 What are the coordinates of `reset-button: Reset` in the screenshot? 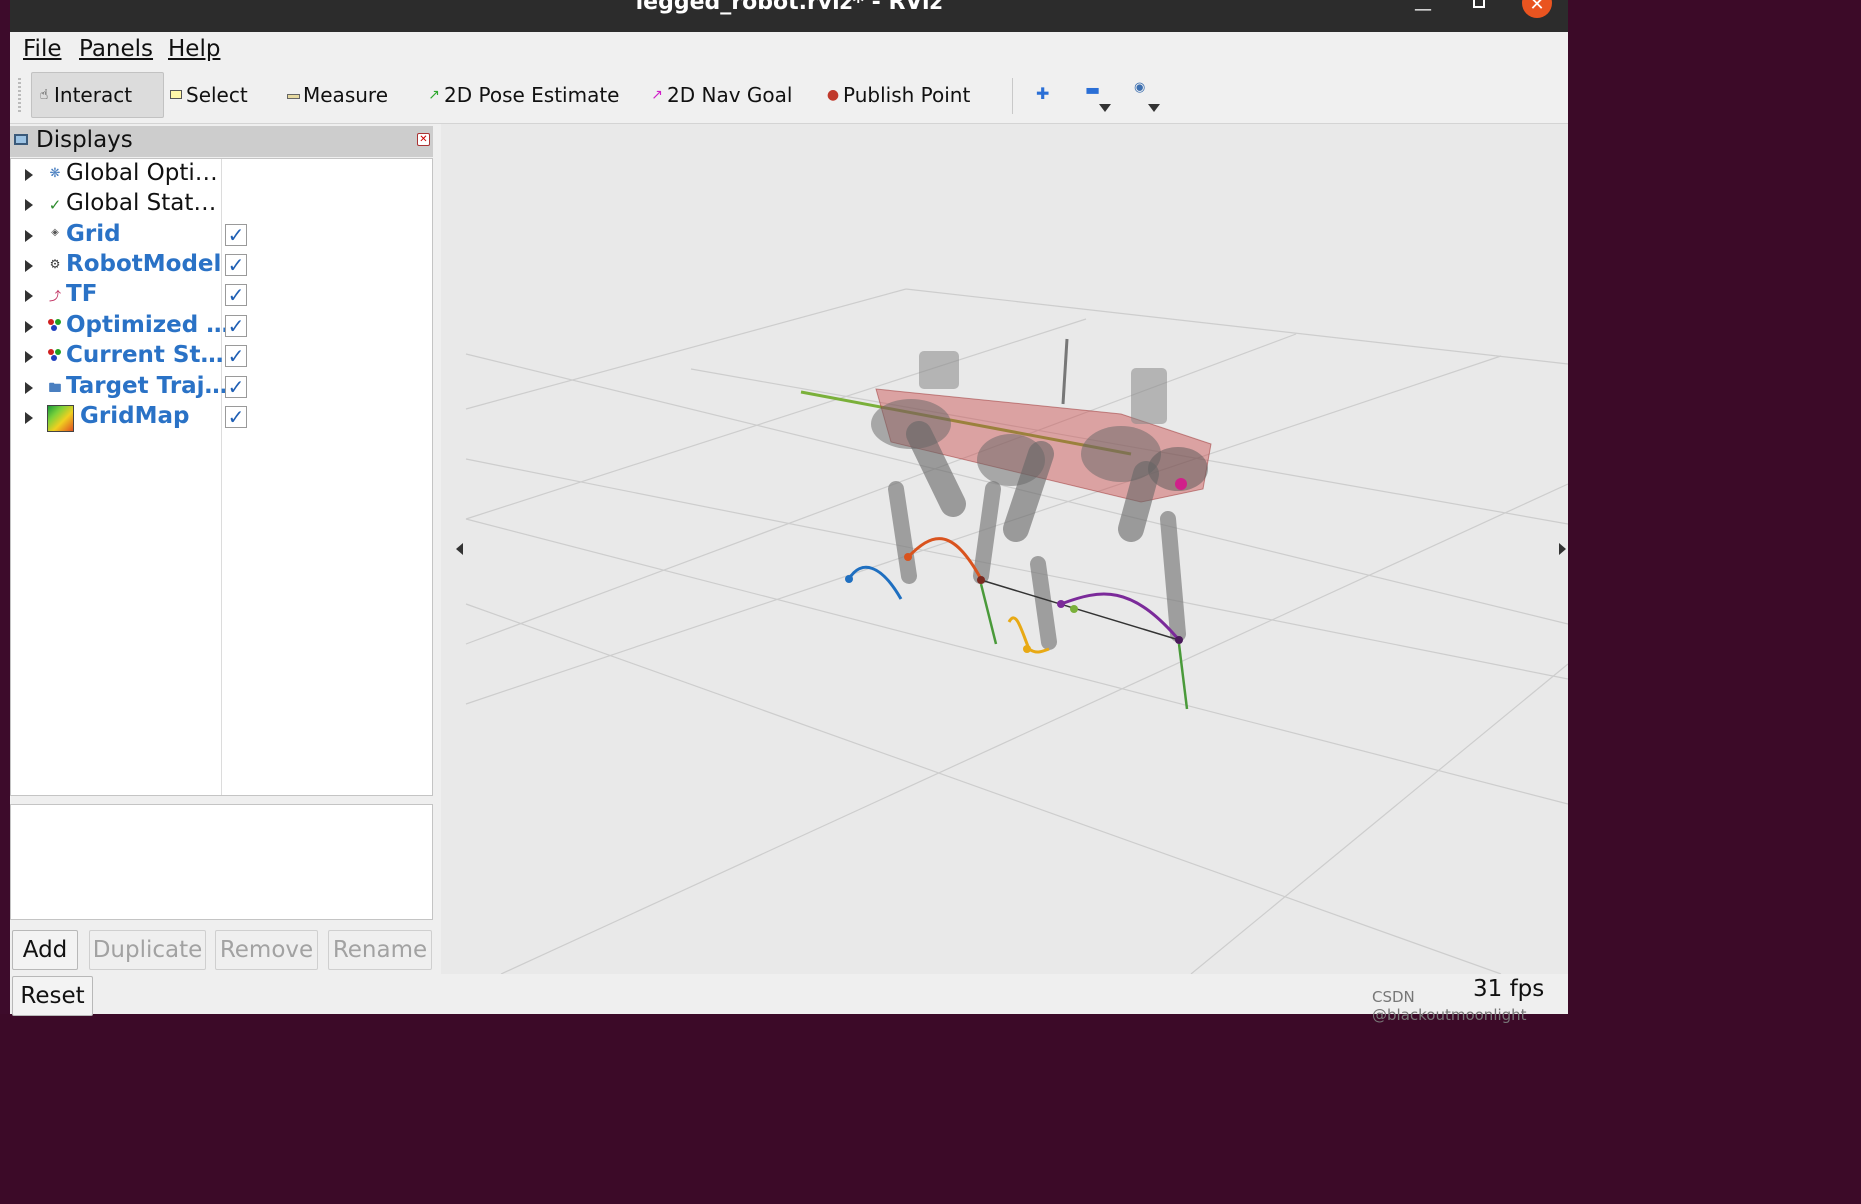 It's located at (52, 996).